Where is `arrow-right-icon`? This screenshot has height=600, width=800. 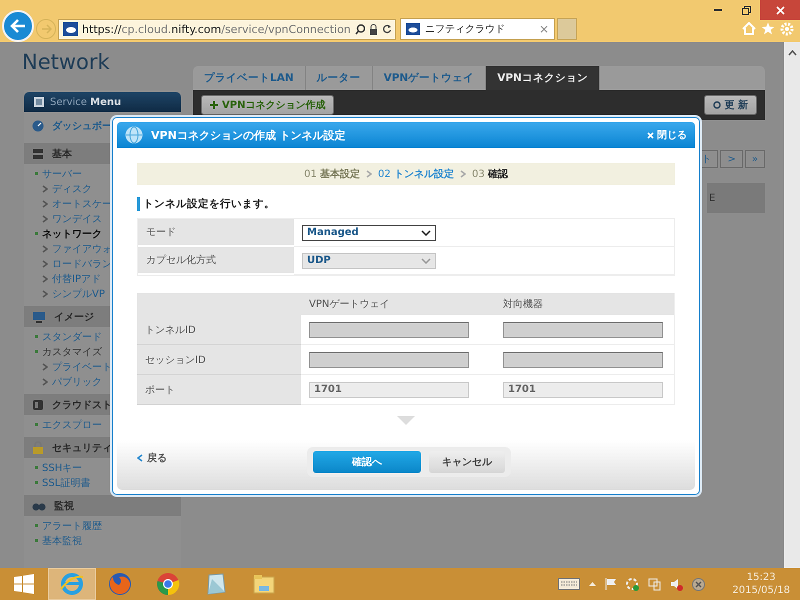 arrow-right-icon is located at coordinates (46, 29).